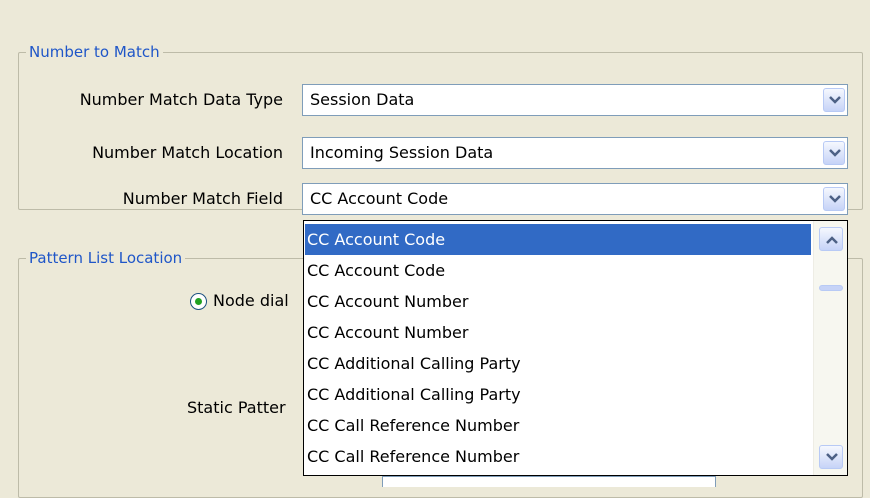  What do you see at coordinates (575, 199) in the screenshot?
I see `number-match-field-select: CC Account Code` at bounding box center [575, 199].